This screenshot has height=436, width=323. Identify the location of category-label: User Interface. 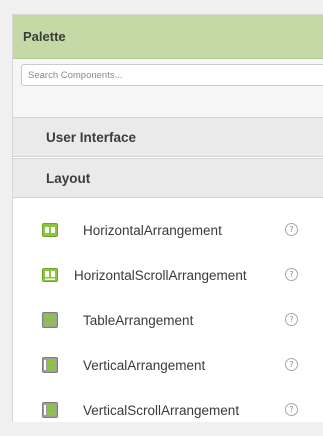
(91, 137).